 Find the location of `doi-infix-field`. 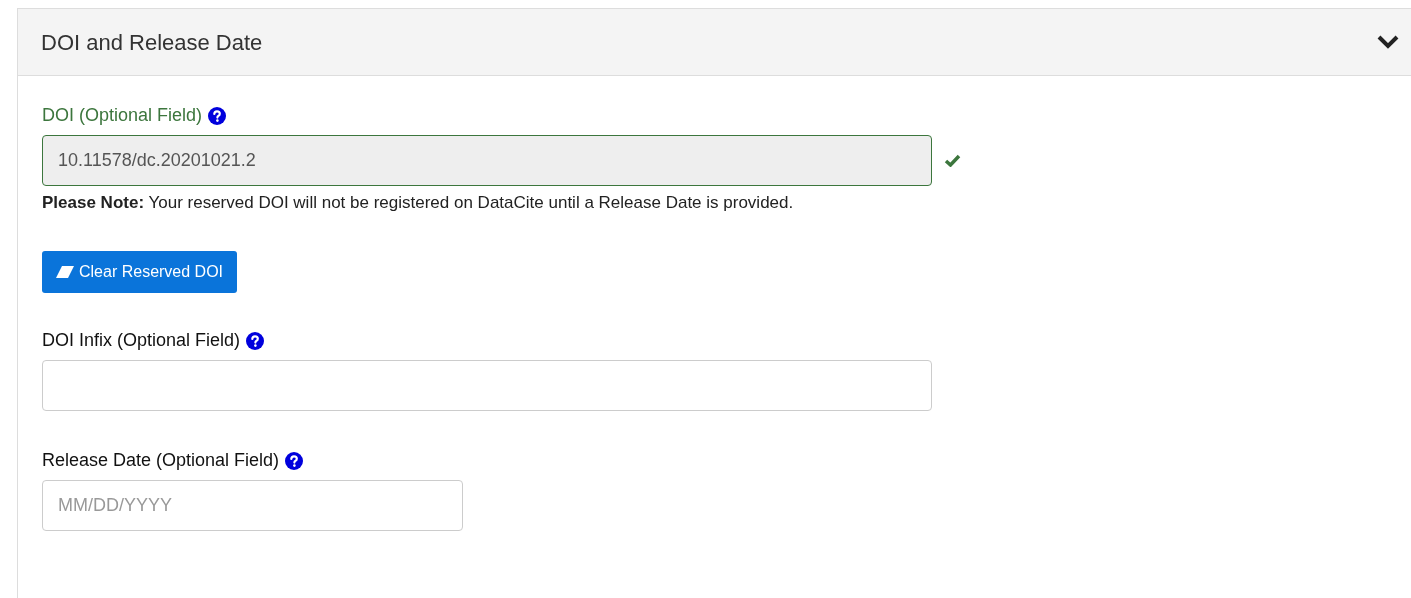

doi-infix-field is located at coordinates (487, 385).